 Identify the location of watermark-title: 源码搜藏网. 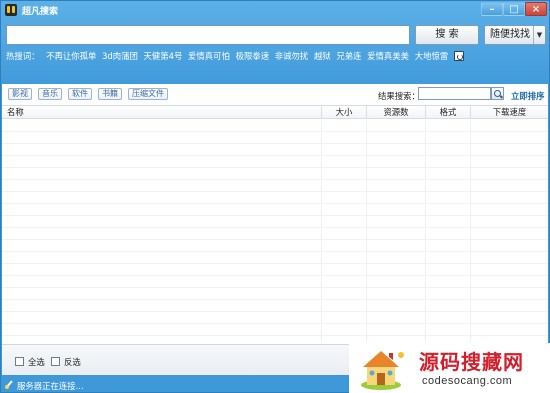
(471, 362).